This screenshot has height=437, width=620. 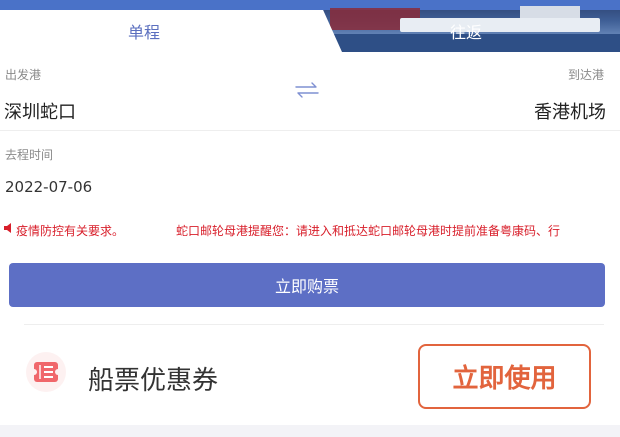 I want to click on speaker-icon, so click(x=7, y=228).